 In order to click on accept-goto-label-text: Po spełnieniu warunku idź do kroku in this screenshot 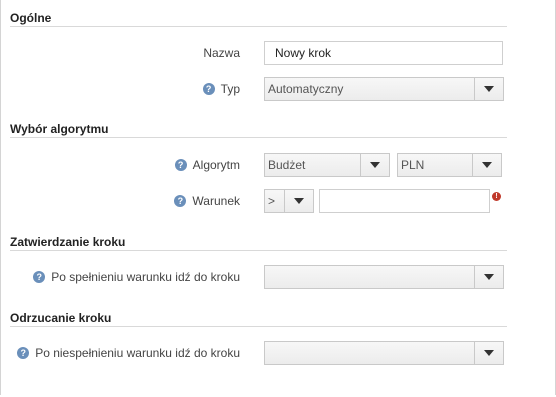, I will do `click(145, 277)`.